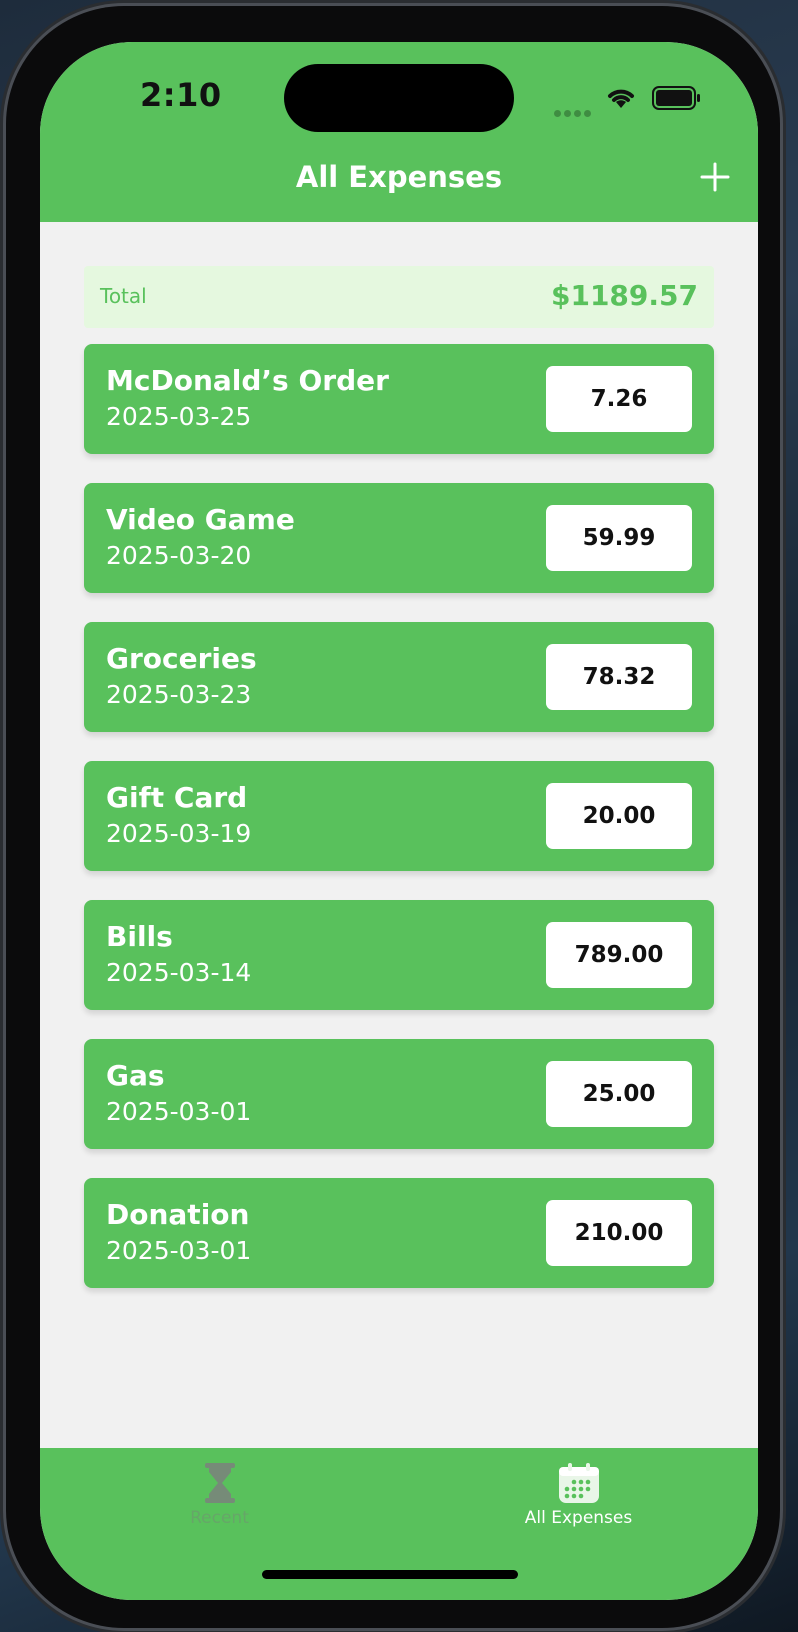 This screenshot has height=1632, width=798. I want to click on header: 2:10 All Expenses, so click(399, 132).